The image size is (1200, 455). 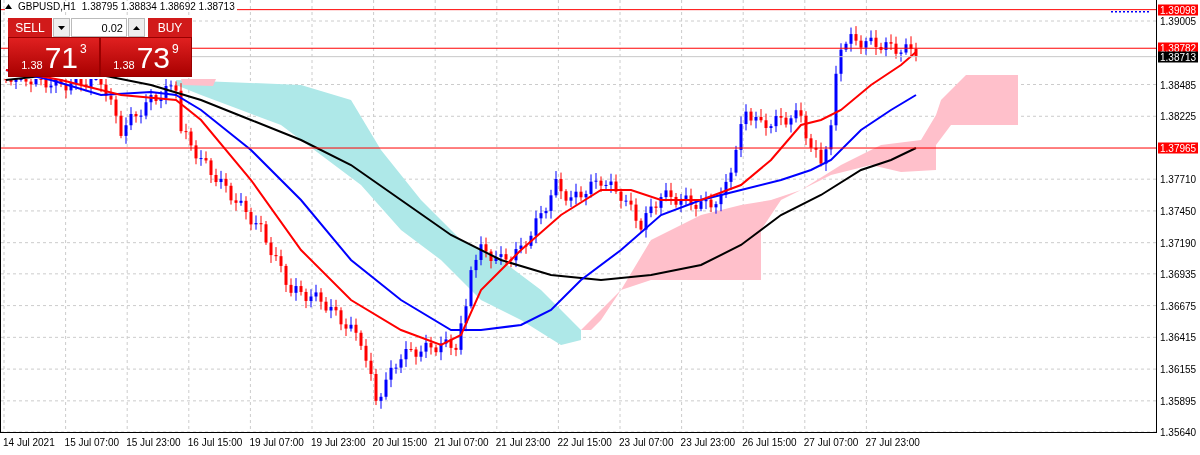 I want to click on price-tick-label: 1.36155, so click(x=1178, y=369).